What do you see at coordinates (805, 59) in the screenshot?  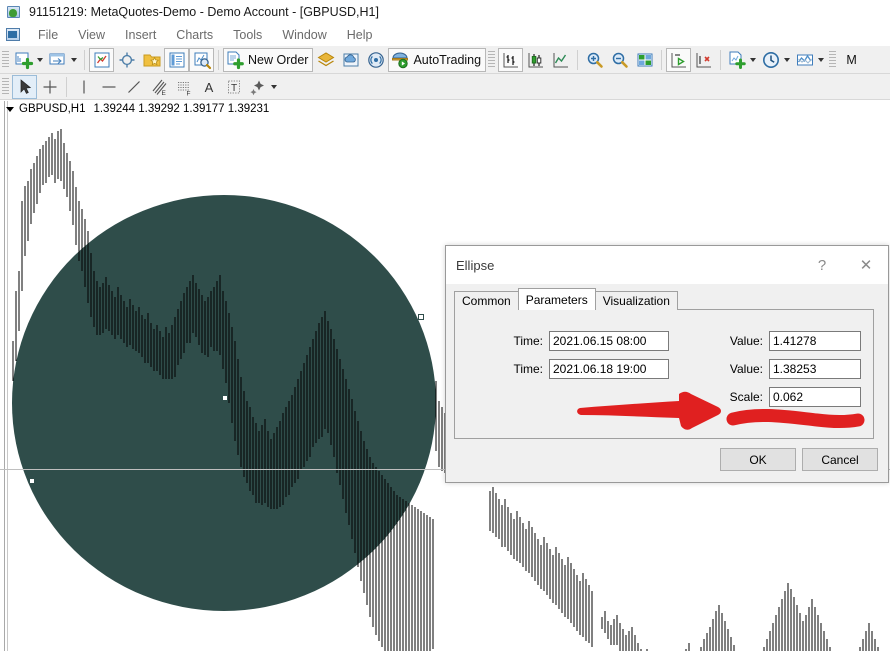 I see `templates-icon` at bounding box center [805, 59].